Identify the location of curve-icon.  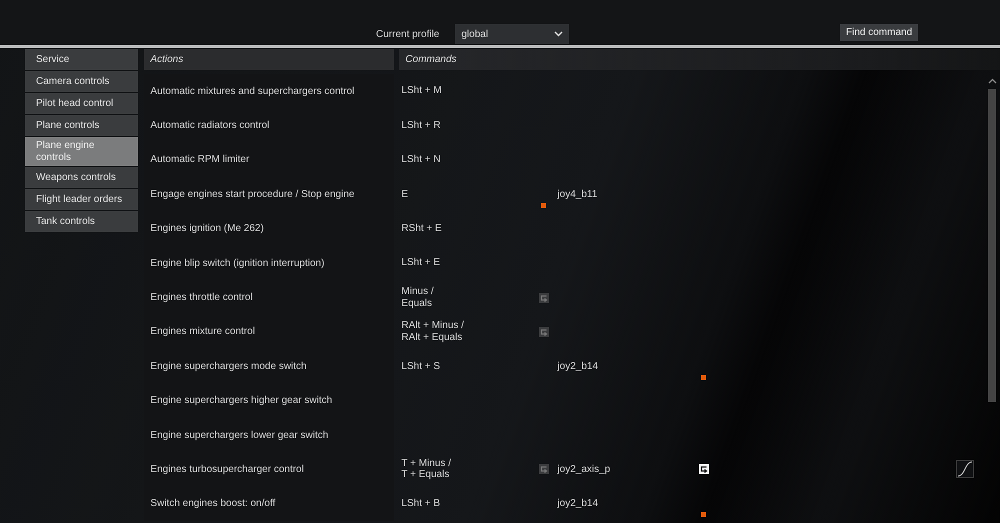
(965, 469).